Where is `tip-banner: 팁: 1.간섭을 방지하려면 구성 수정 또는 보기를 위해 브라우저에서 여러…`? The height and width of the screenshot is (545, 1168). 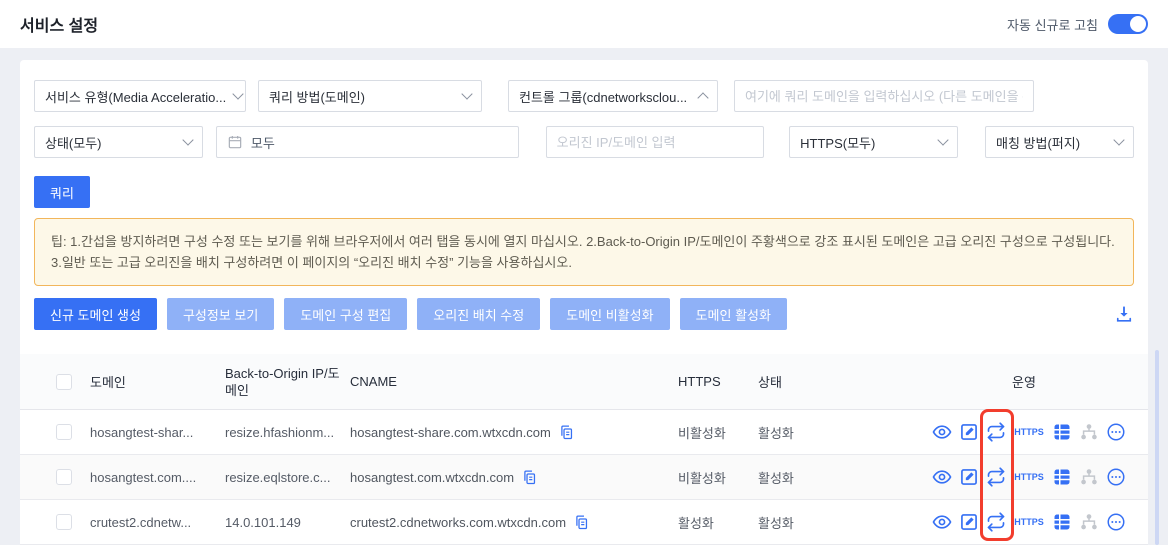
tip-banner: 팁: 1.간섭을 방지하려면 구성 수정 또는 보기를 위해 브라우저에서 여러… is located at coordinates (584, 252).